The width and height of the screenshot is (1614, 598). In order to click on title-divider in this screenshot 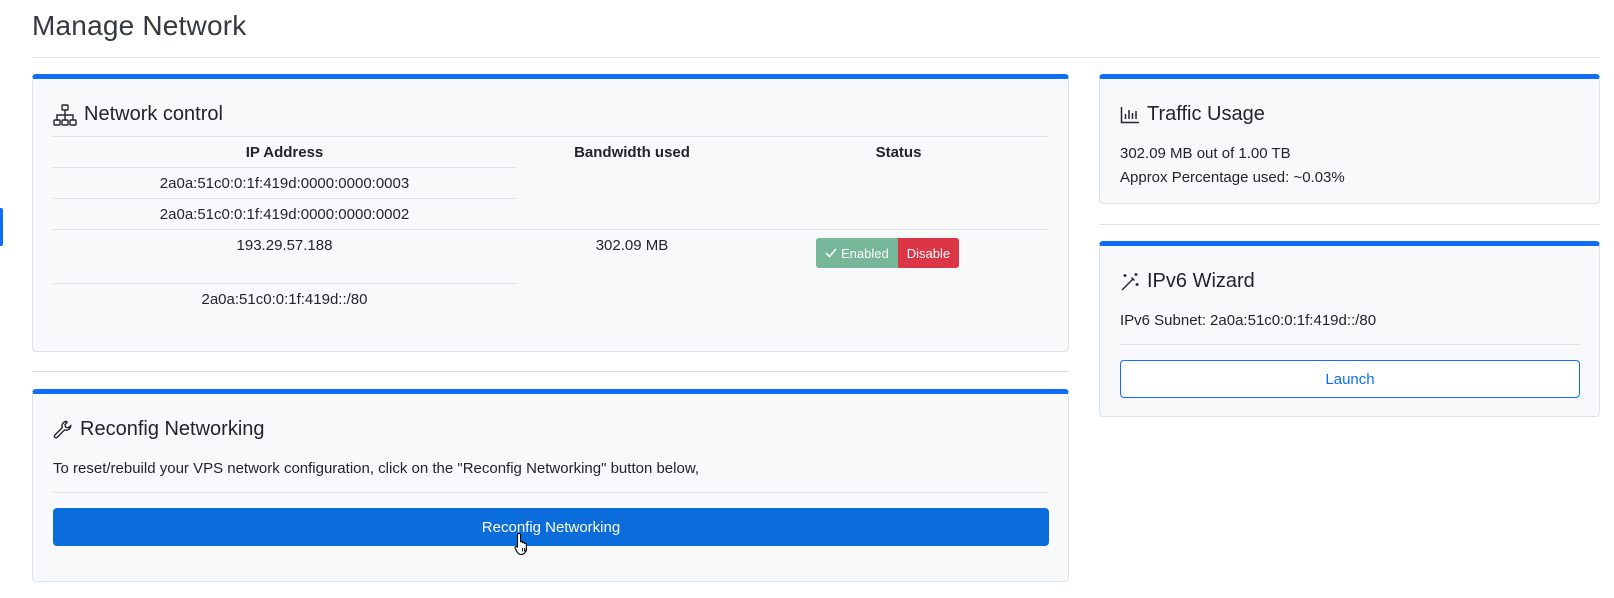, I will do `click(816, 57)`.